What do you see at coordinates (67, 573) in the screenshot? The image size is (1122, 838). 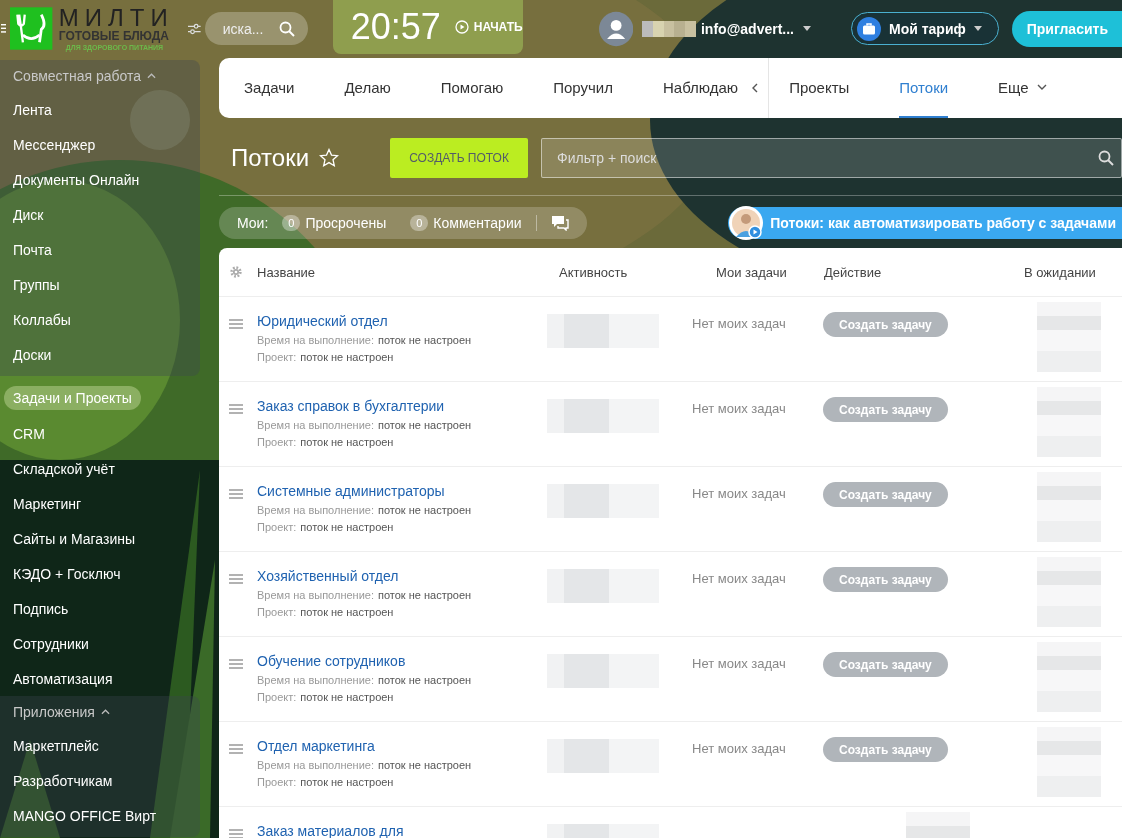 I see `sidebar-item: КЭДО + Госключ` at bounding box center [67, 573].